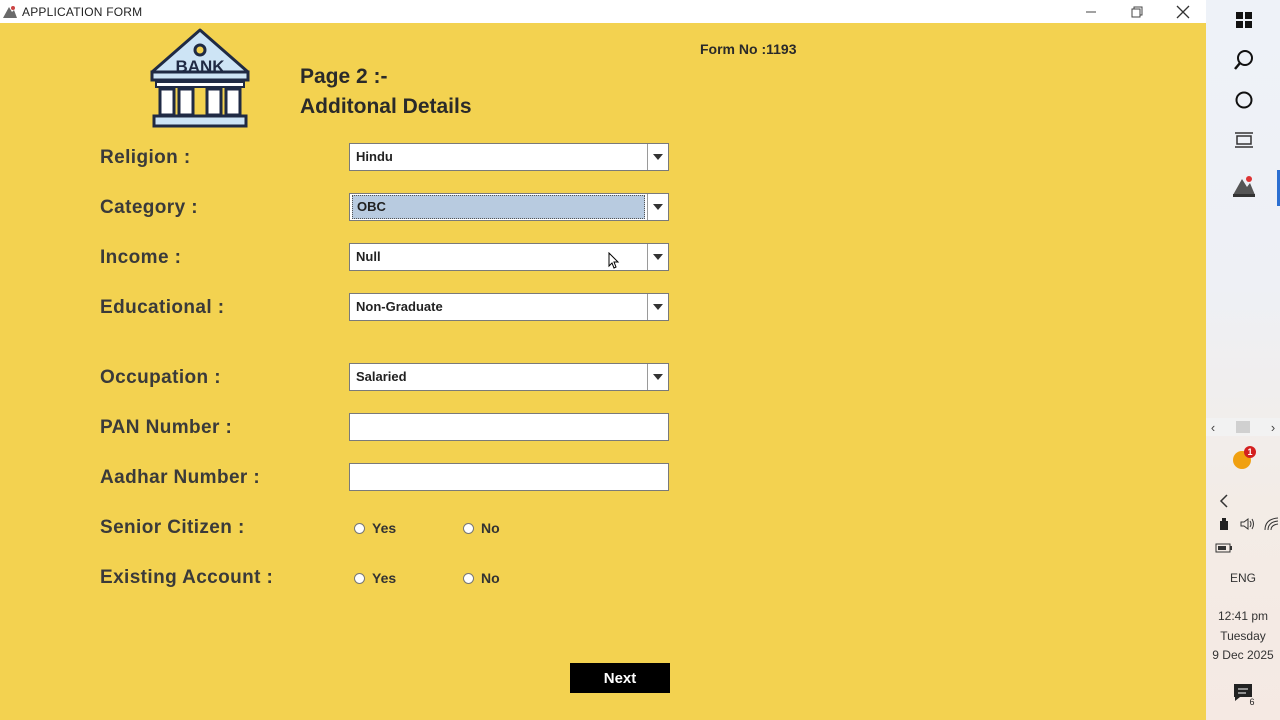 The height and width of the screenshot is (720, 1280). What do you see at coordinates (399, 306) in the screenshot?
I see `educational-value: Non-Graduate` at bounding box center [399, 306].